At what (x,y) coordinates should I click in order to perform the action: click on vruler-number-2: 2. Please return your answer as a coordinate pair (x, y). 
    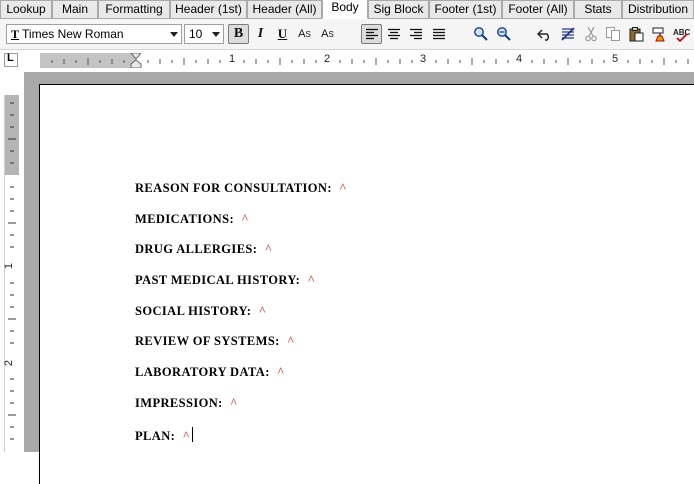
    Looking at the image, I should click on (9, 363).